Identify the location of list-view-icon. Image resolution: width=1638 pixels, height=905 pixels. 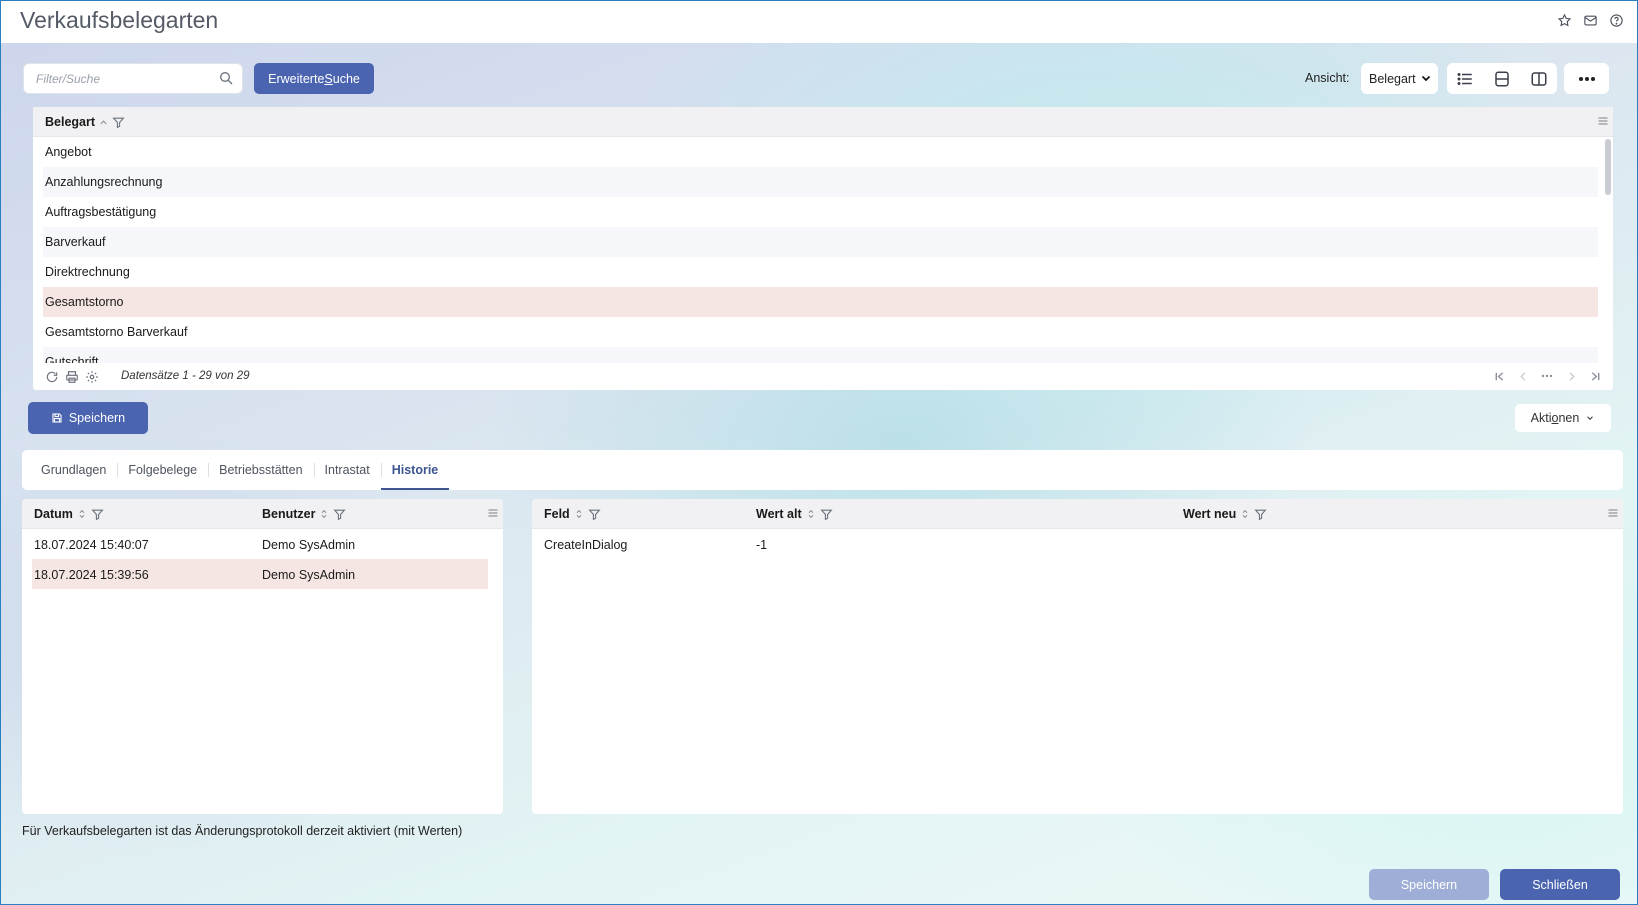
(1465, 79).